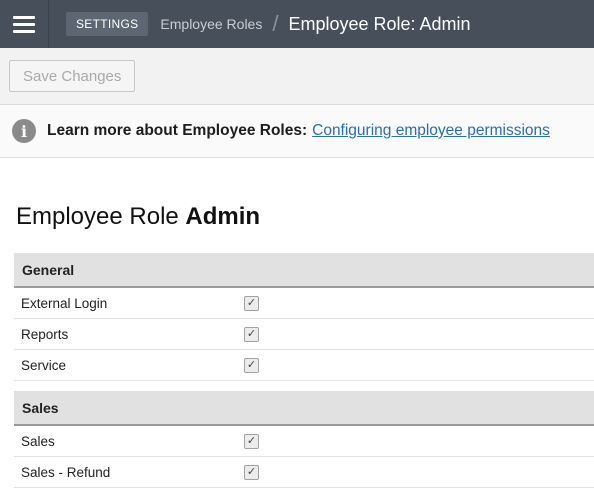  What do you see at coordinates (24, 131) in the screenshot?
I see `info-icon: i` at bounding box center [24, 131].